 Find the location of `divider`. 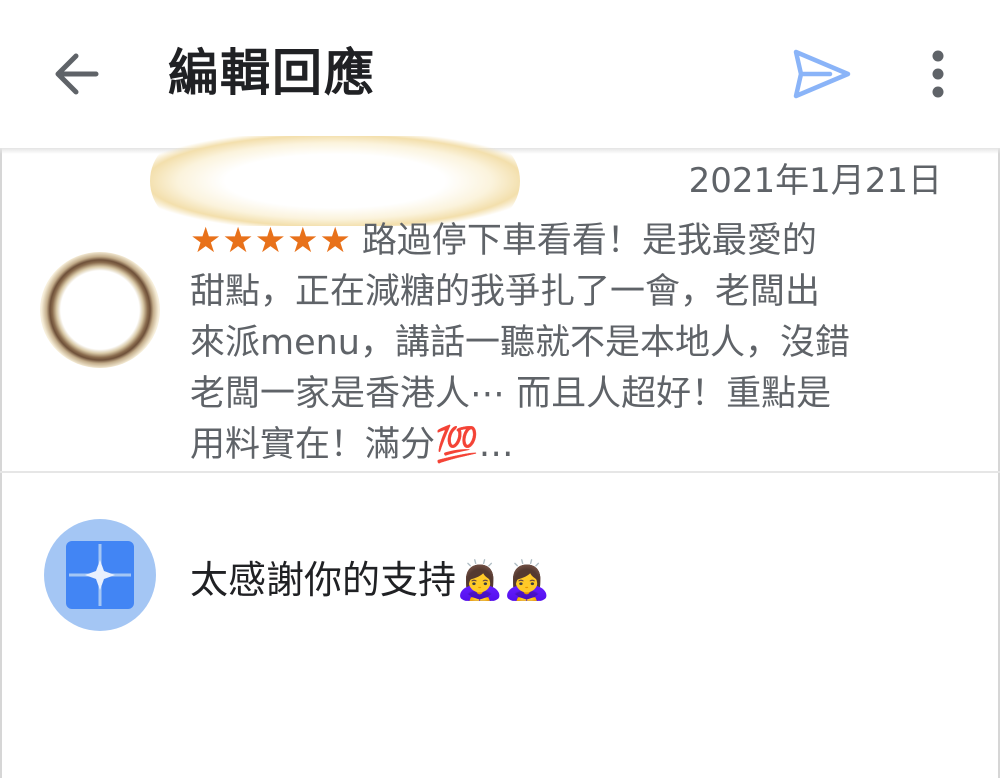

divider is located at coordinates (500, 472).